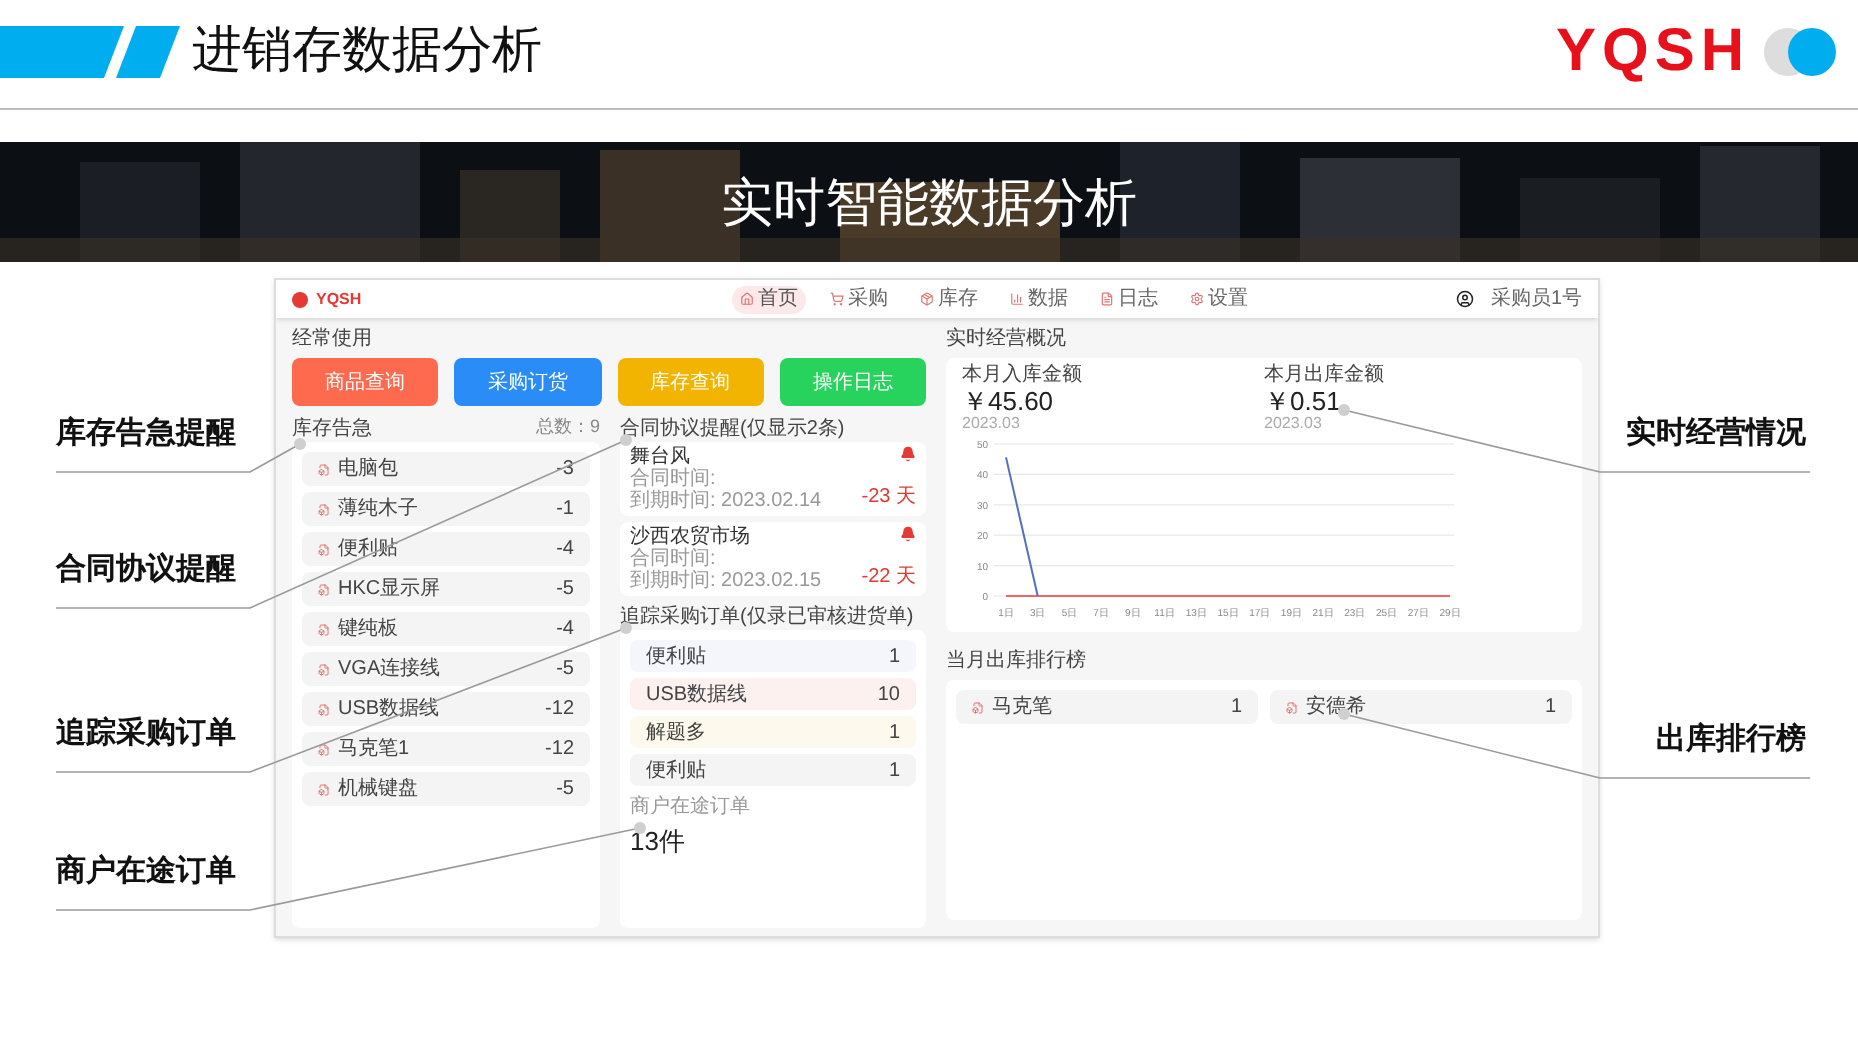  What do you see at coordinates (146, 570) in the screenshot?
I see `callout-label: 合同协议提醒` at bounding box center [146, 570].